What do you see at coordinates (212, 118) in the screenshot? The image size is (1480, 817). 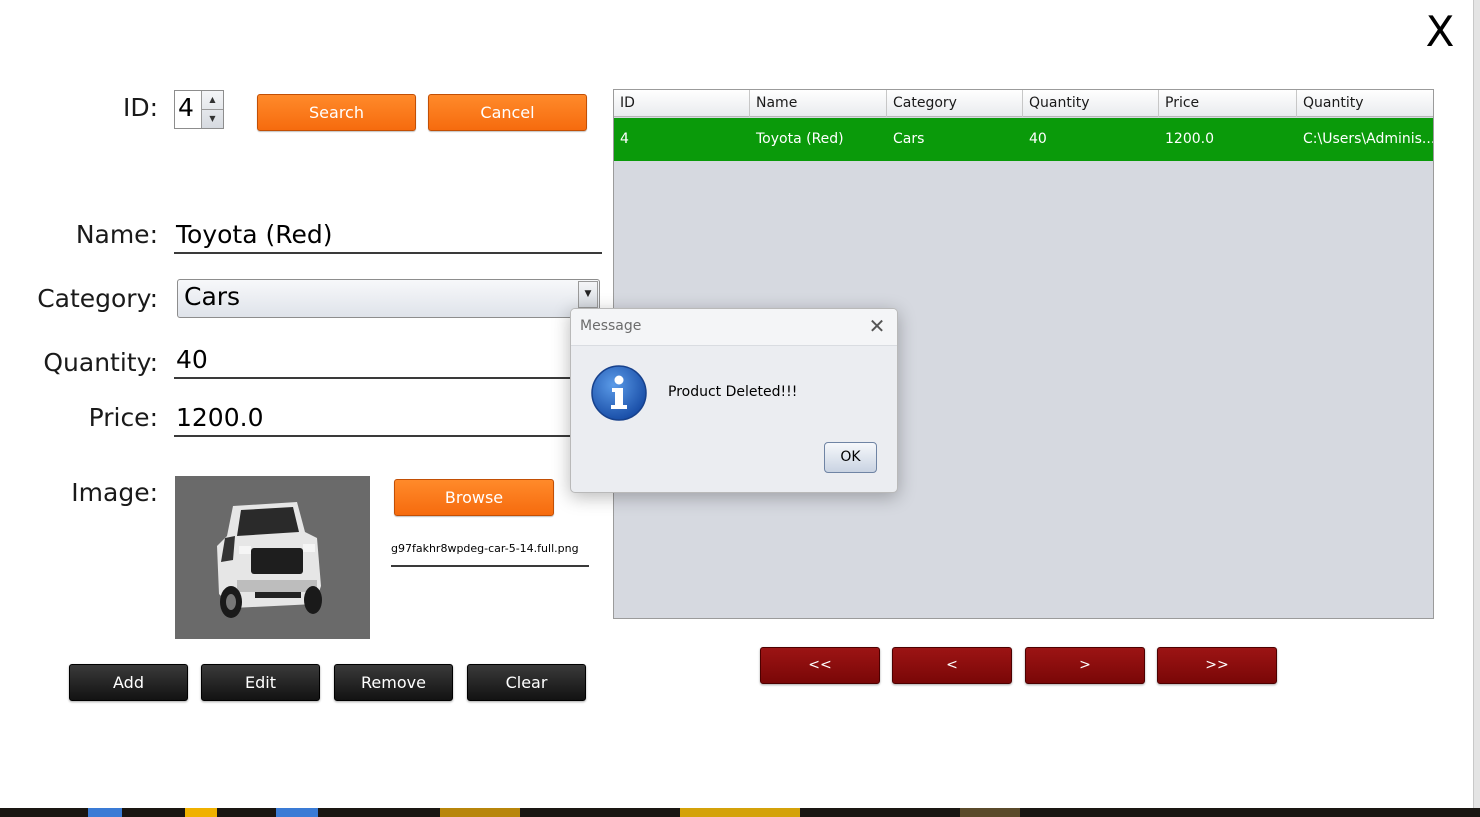 I see `spinner-down-icon: ▼` at bounding box center [212, 118].